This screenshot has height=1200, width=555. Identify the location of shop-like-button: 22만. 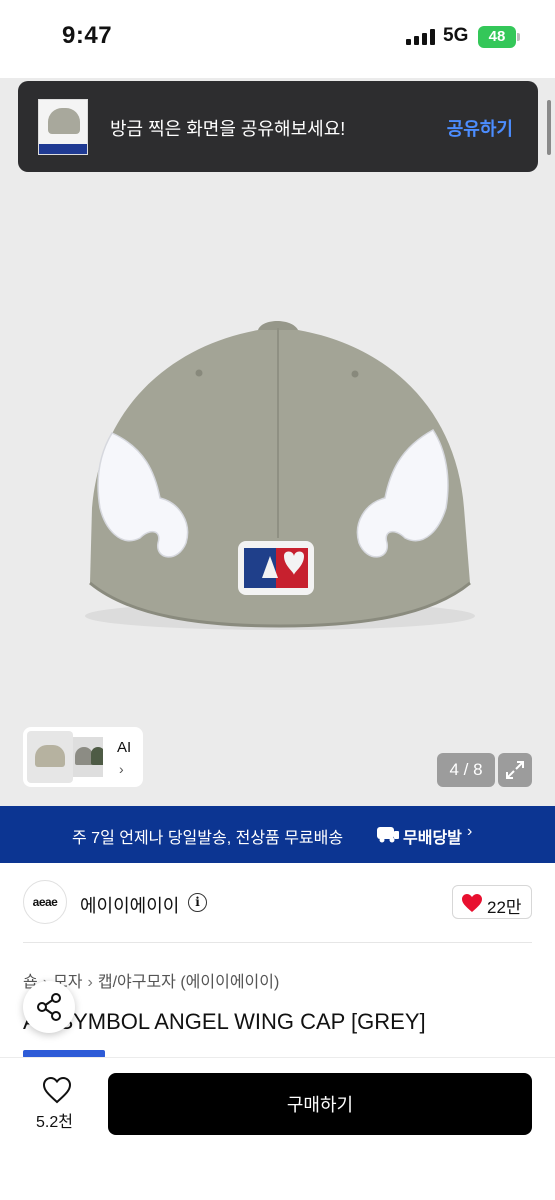
(492, 902).